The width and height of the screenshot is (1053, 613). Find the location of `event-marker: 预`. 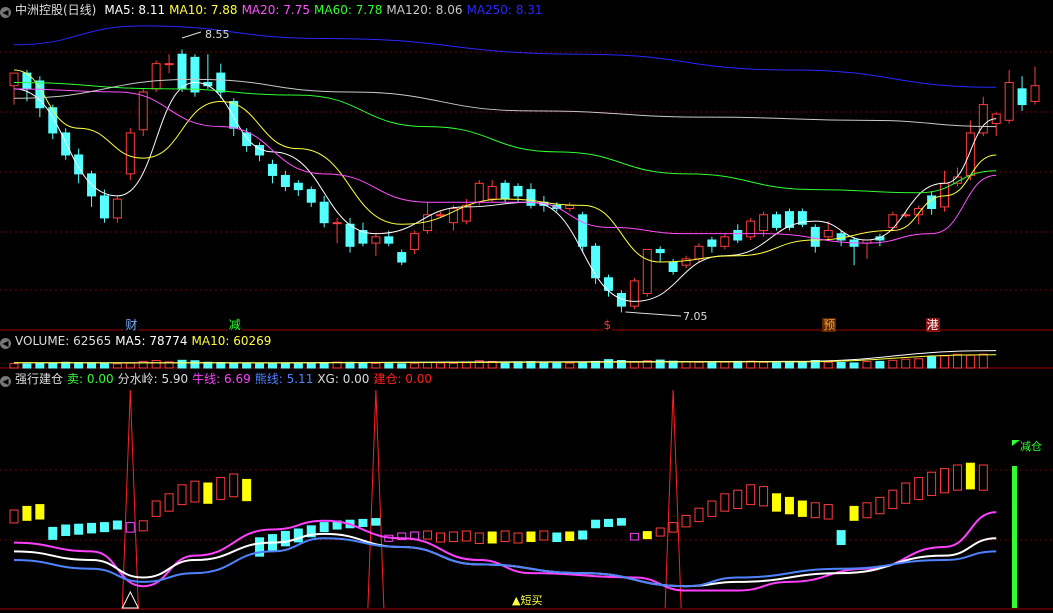

event-marker: 预 is located at coordinates (829, 325).